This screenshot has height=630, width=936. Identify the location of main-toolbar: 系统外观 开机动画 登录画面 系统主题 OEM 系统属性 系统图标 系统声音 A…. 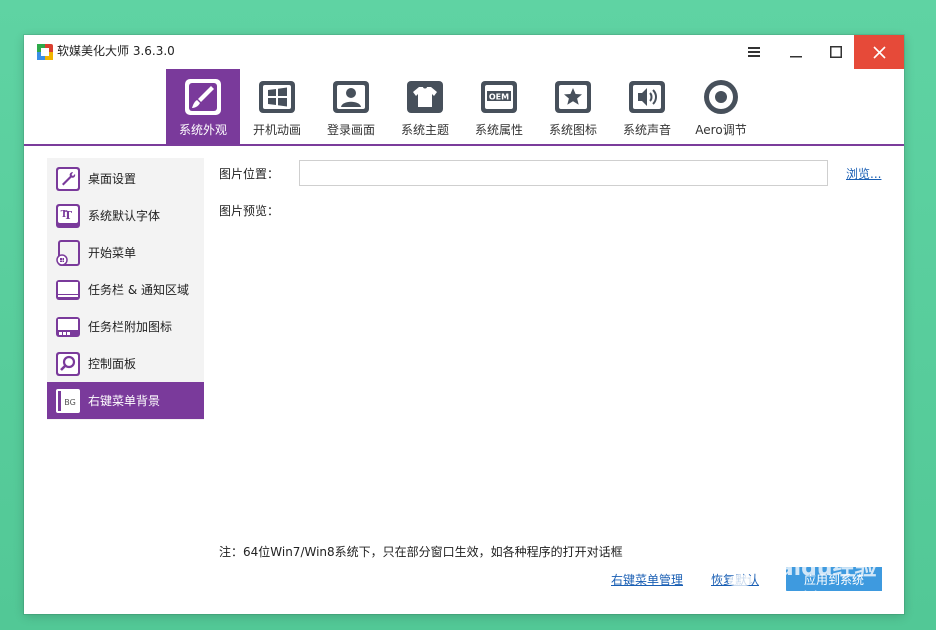
(464, 107).